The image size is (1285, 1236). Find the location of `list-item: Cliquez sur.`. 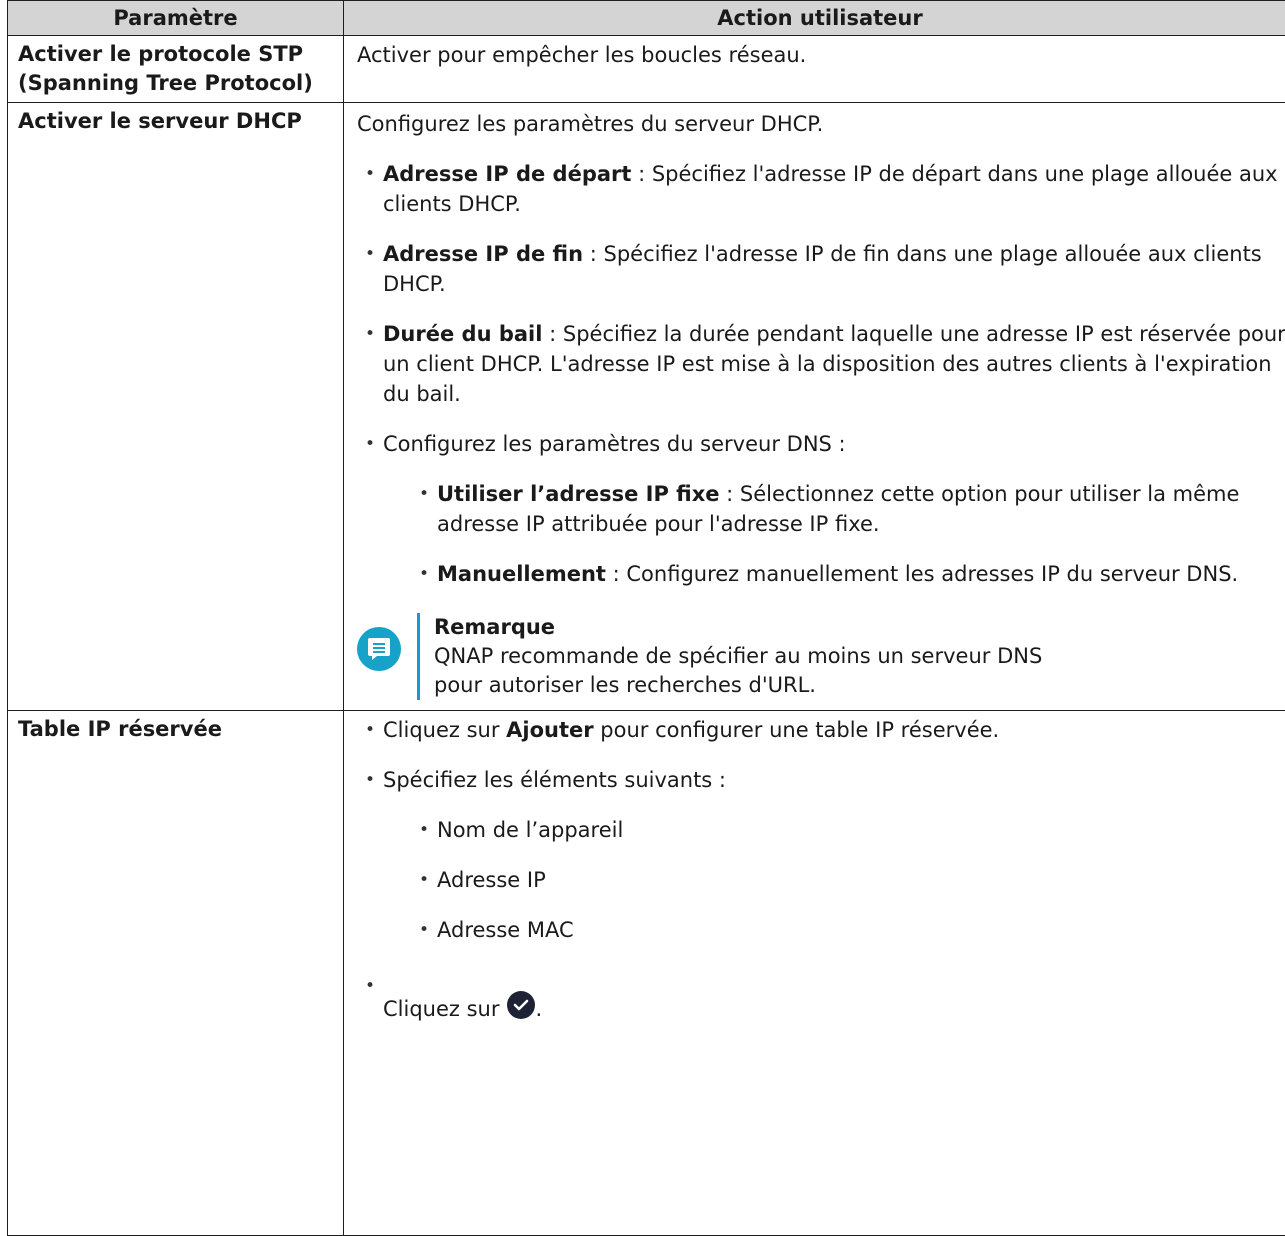

list-item: Cliquez sur. is located at coordinates (821, 997).